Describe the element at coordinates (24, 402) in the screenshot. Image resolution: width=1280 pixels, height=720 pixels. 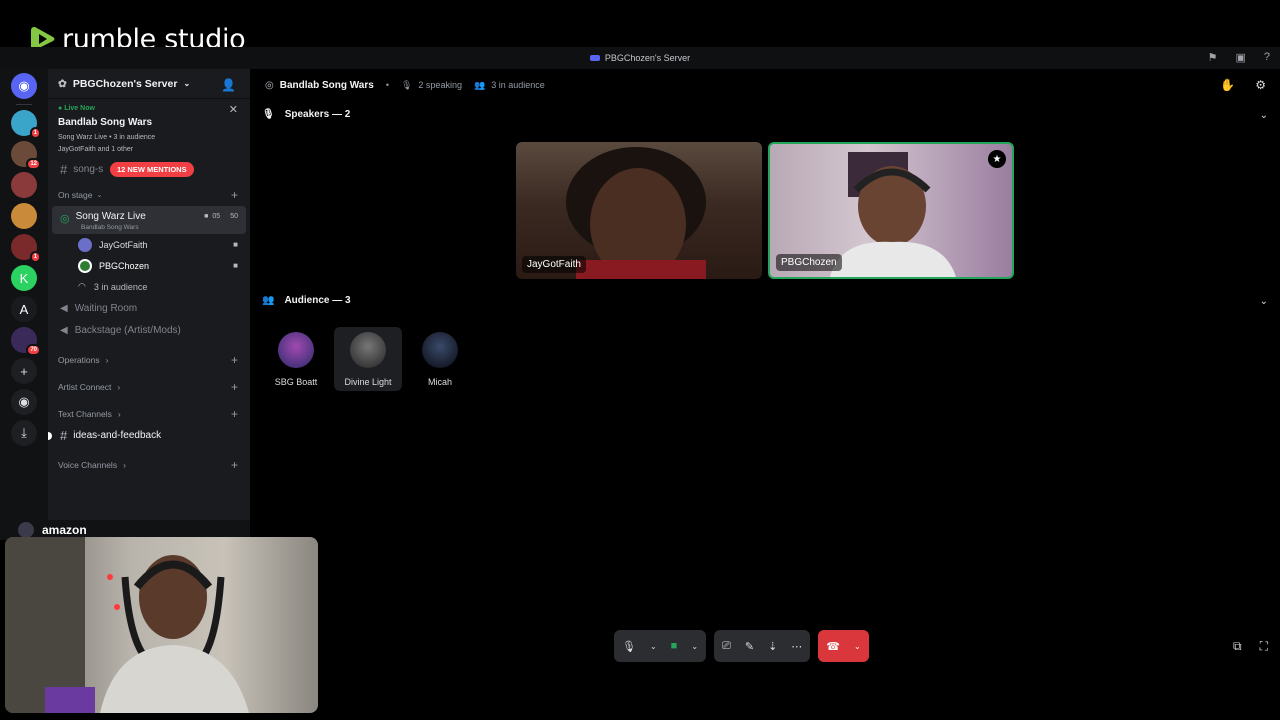
I see `discover-icon: ◉` at that location.